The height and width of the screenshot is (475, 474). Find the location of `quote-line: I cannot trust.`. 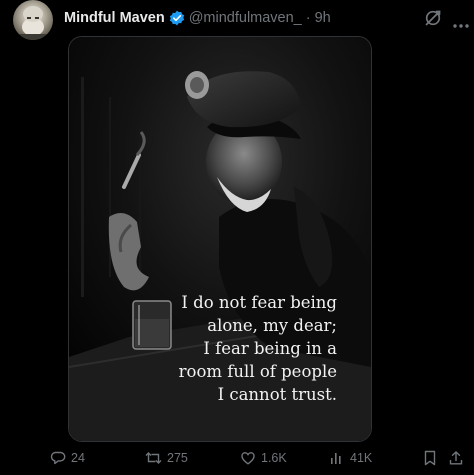

quote-line: I cannot trust. is located at coordinates (277, 394).